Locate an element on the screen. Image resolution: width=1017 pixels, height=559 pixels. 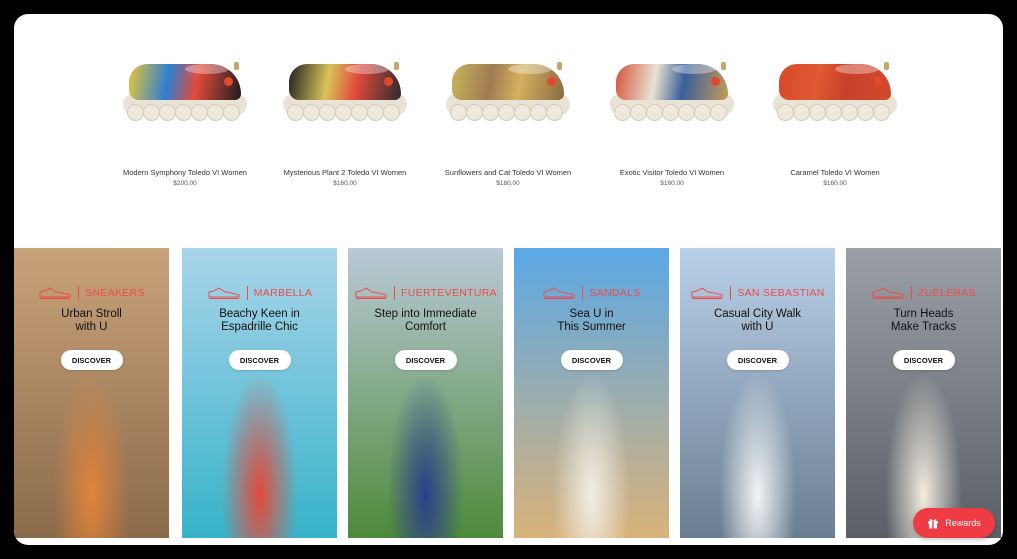
banner-category: MARBELLA is located at coordinates (283, 293).